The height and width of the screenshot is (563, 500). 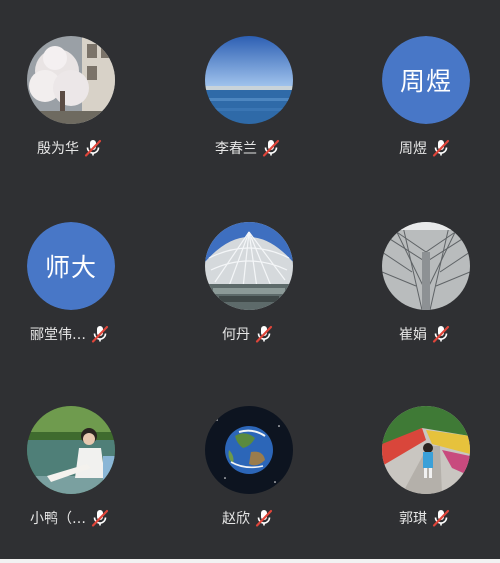 I want to click on participant-avatar-initials: 师大, so click(x=71, y=266).